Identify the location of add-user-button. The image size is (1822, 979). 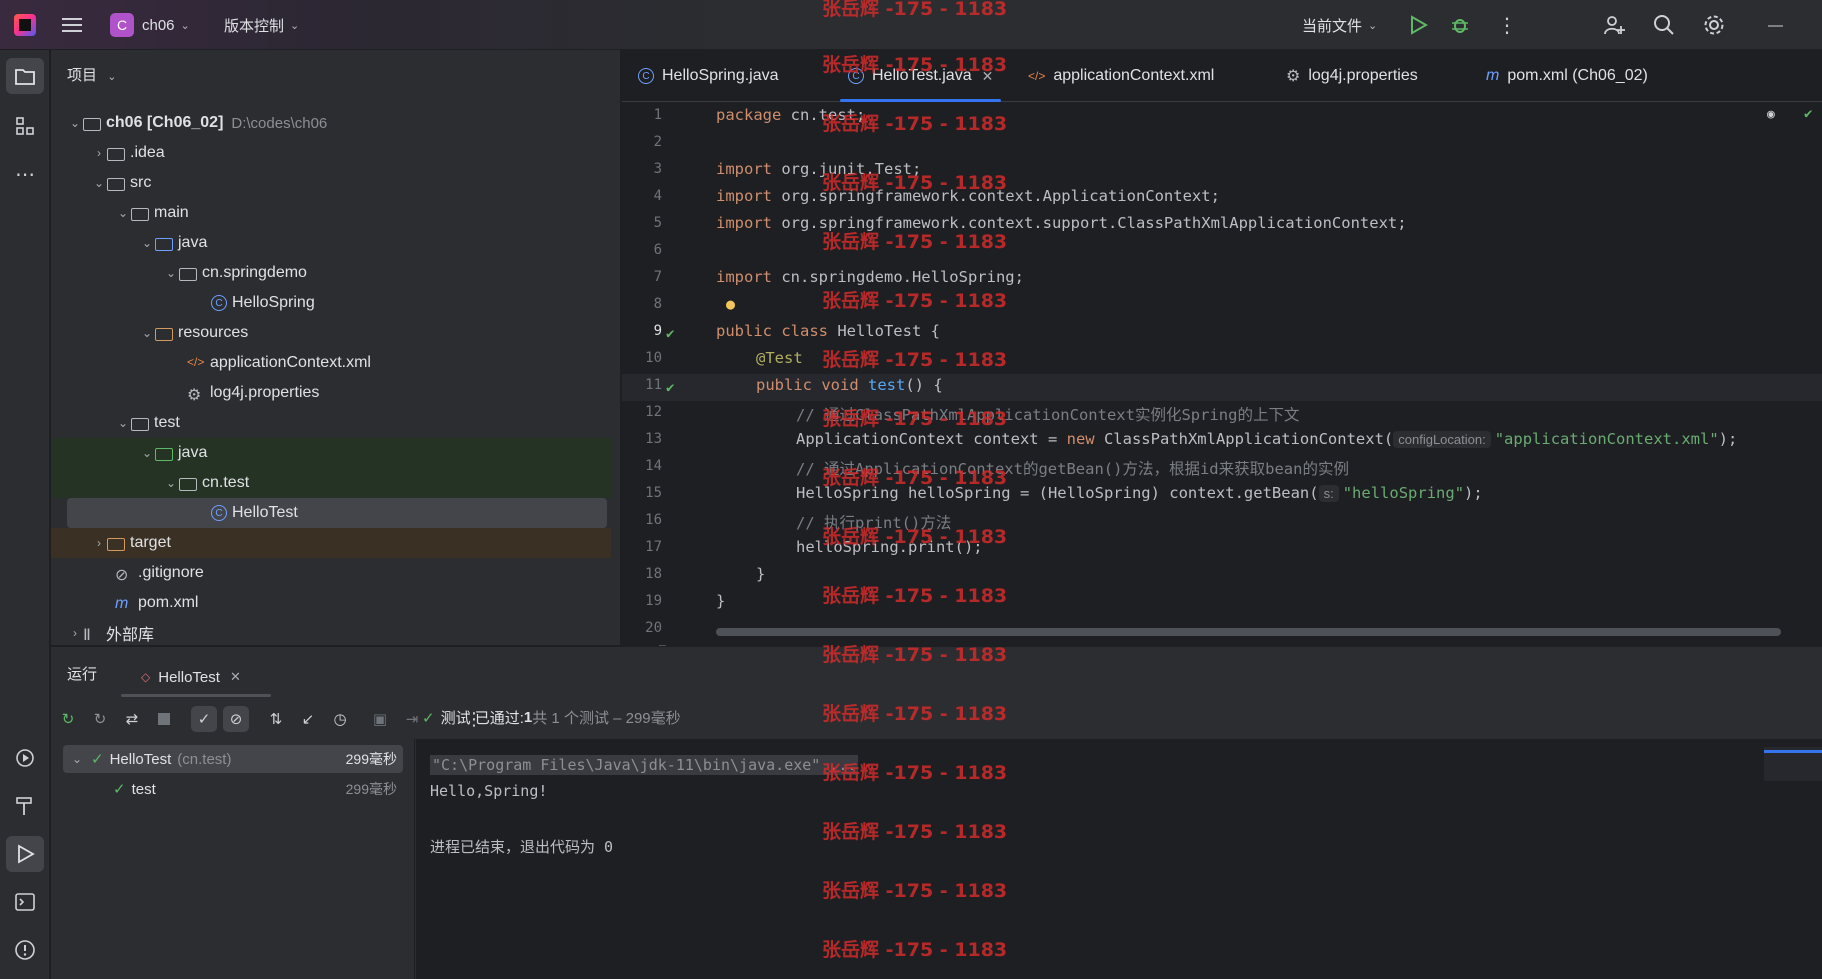
(1614, 25).